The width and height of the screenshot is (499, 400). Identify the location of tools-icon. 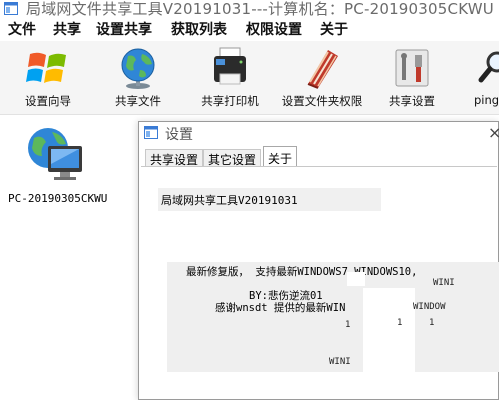
(412, 68).